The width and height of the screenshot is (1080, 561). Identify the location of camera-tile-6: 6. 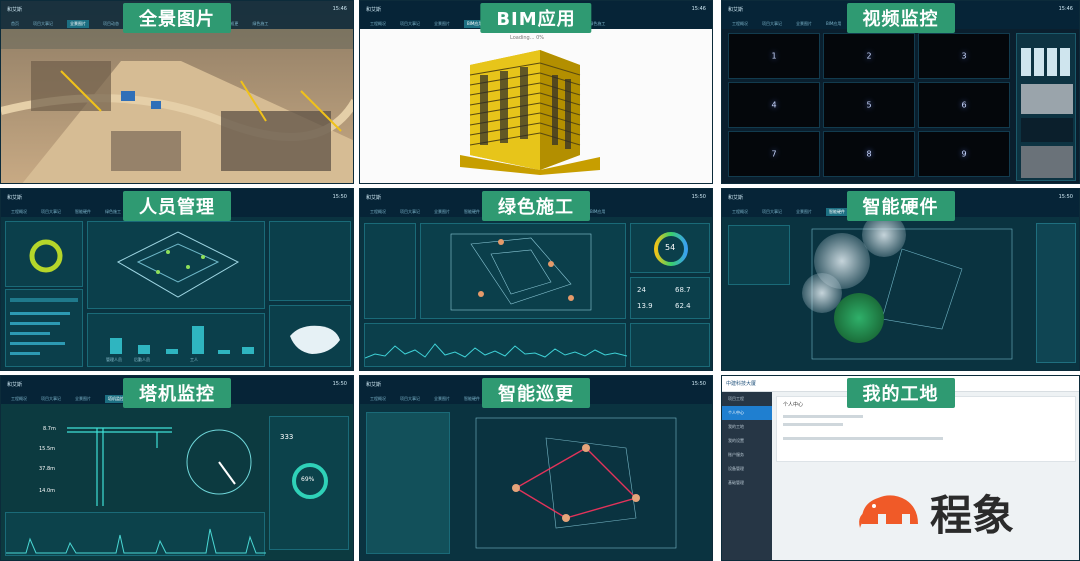
(964, 105).